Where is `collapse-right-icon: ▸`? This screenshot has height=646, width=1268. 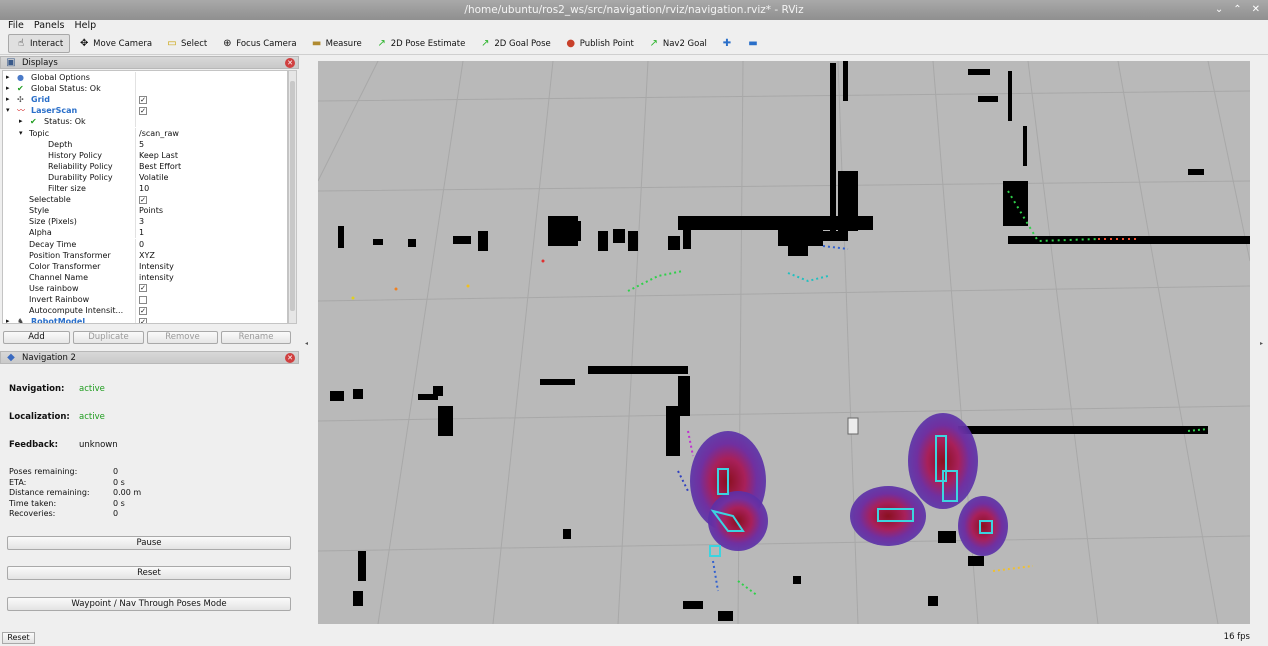
collapse-right-icon: ▸ is located at coordinates (1261, 343).